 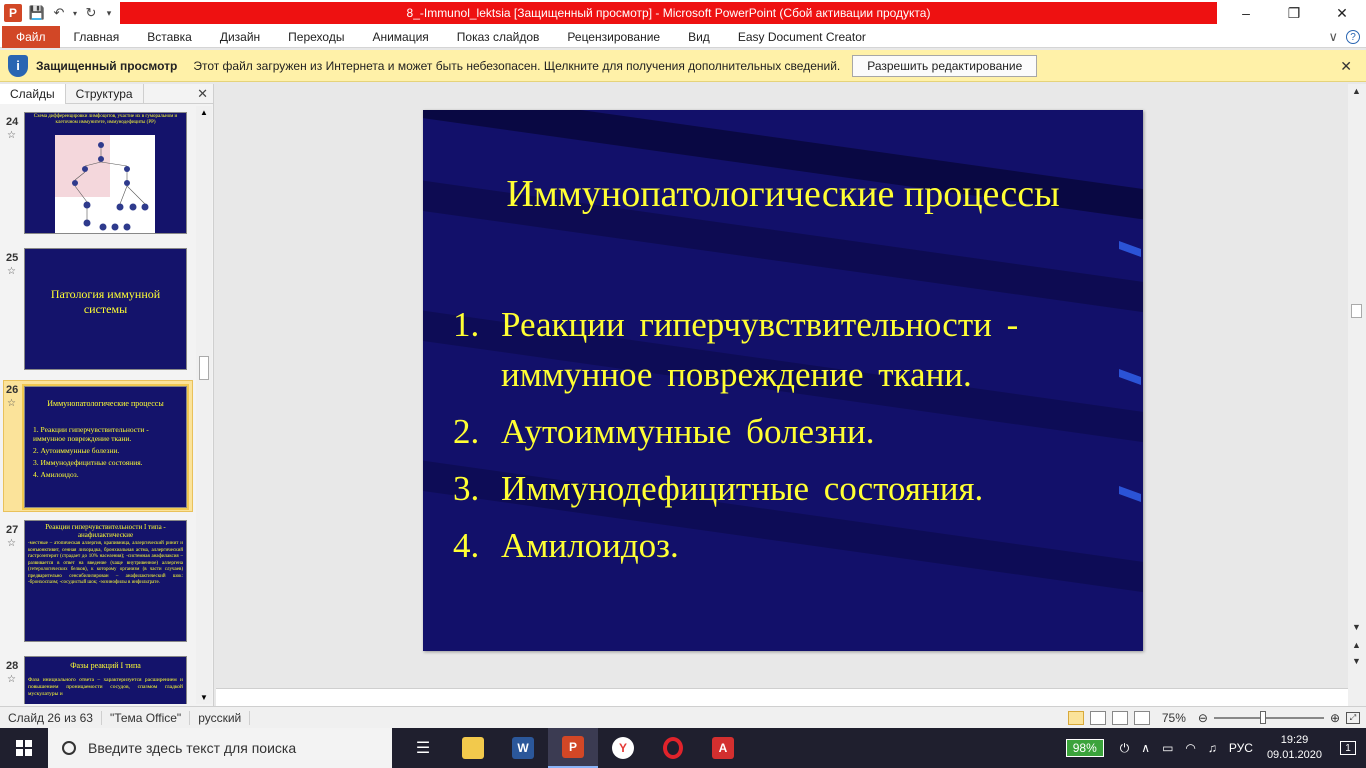 I want to click on next-slide-icon: ▼, so click(x=1356, y=661).